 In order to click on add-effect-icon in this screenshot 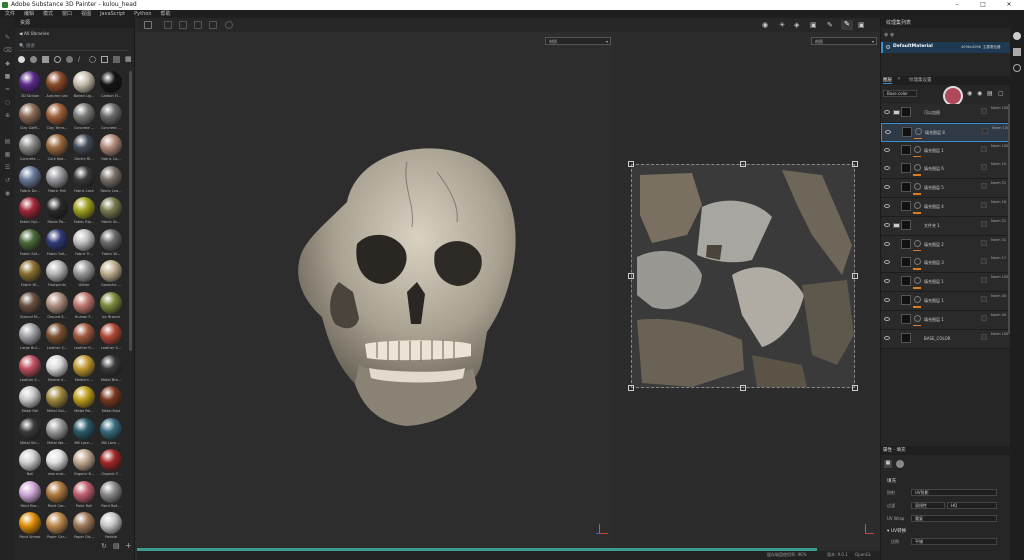, I will do `click(953, 96)`.